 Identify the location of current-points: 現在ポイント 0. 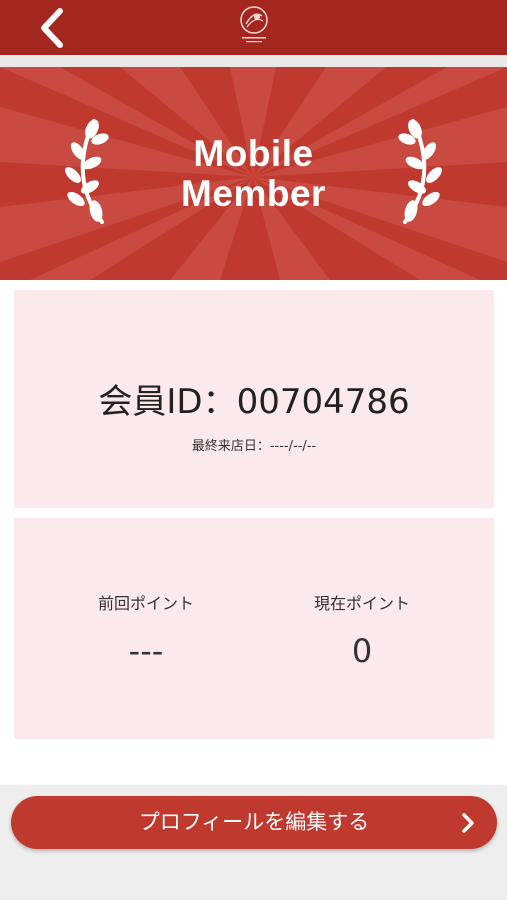
(362, 630).